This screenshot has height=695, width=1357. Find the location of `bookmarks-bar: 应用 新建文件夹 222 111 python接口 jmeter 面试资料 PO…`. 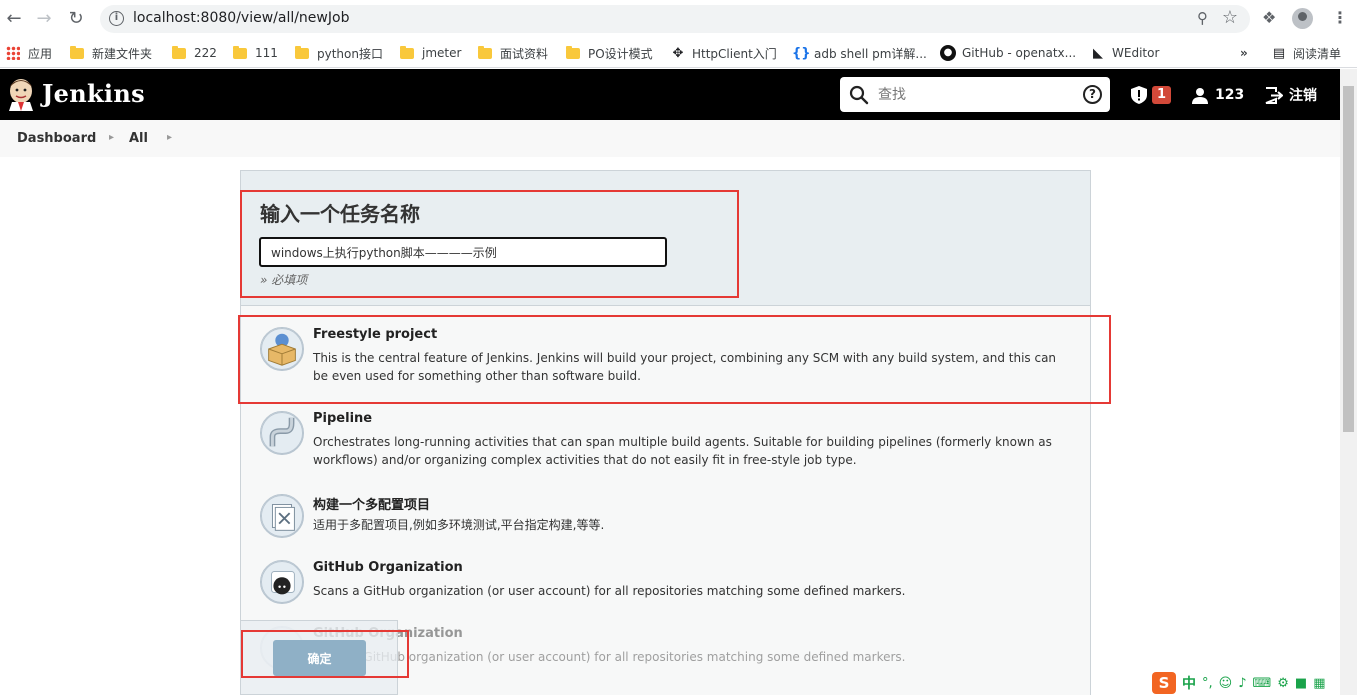

bookmarks-bar: 应用 新建文件夹 222 111 python接口 jmeter 面试资料 PO… is located at coordinates (678, 53).